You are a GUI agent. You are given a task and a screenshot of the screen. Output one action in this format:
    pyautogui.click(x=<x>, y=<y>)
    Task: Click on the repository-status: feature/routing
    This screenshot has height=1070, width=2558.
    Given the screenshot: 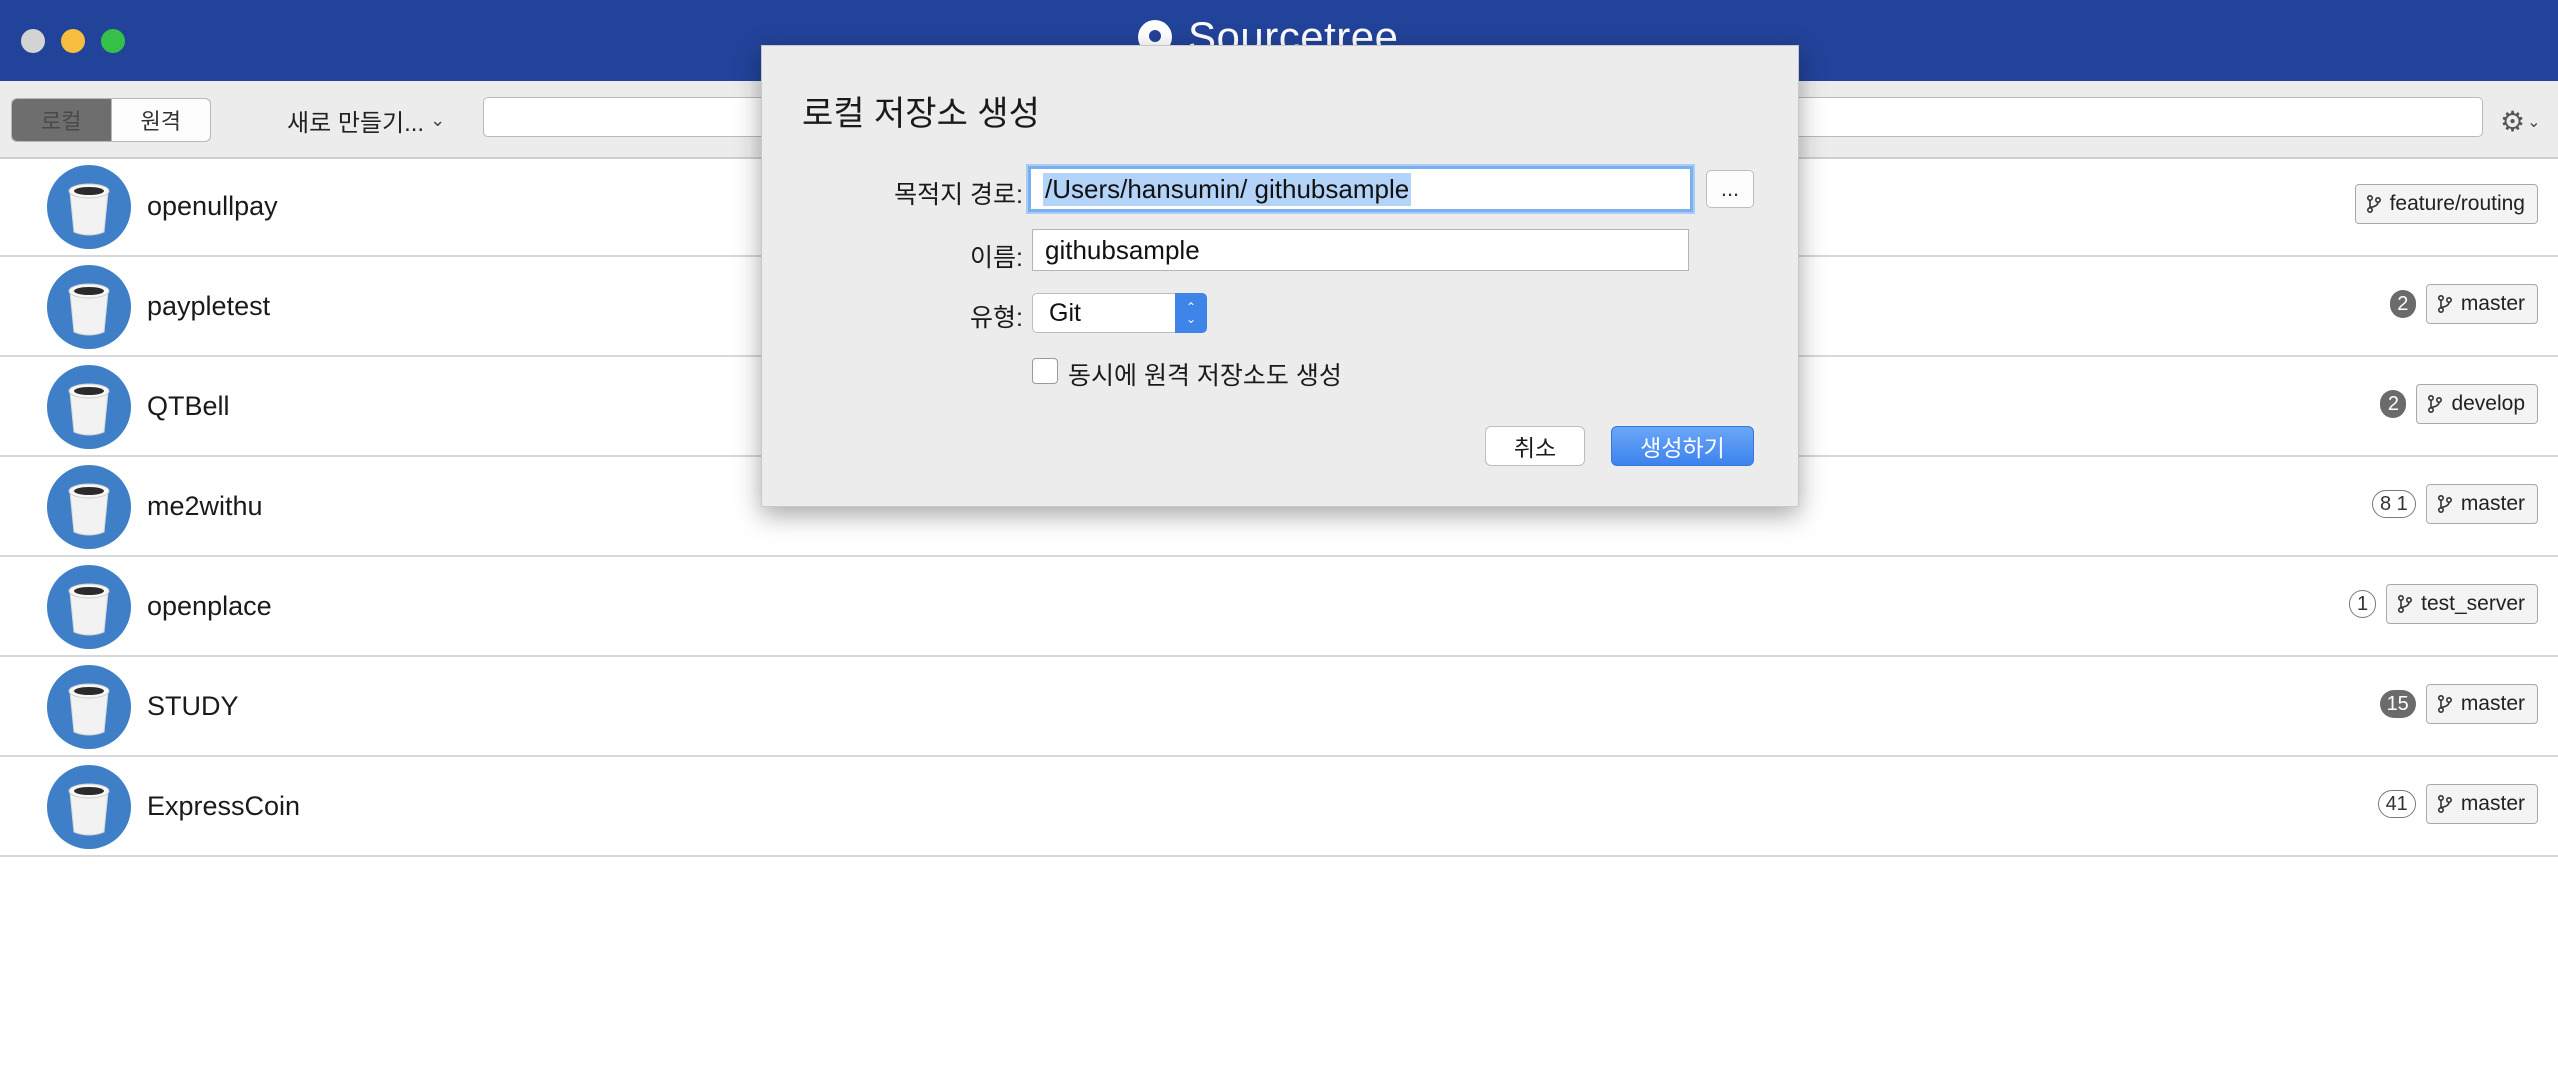 What is the action you would take?
    pyautogui.click(x=2446, y=204)
    